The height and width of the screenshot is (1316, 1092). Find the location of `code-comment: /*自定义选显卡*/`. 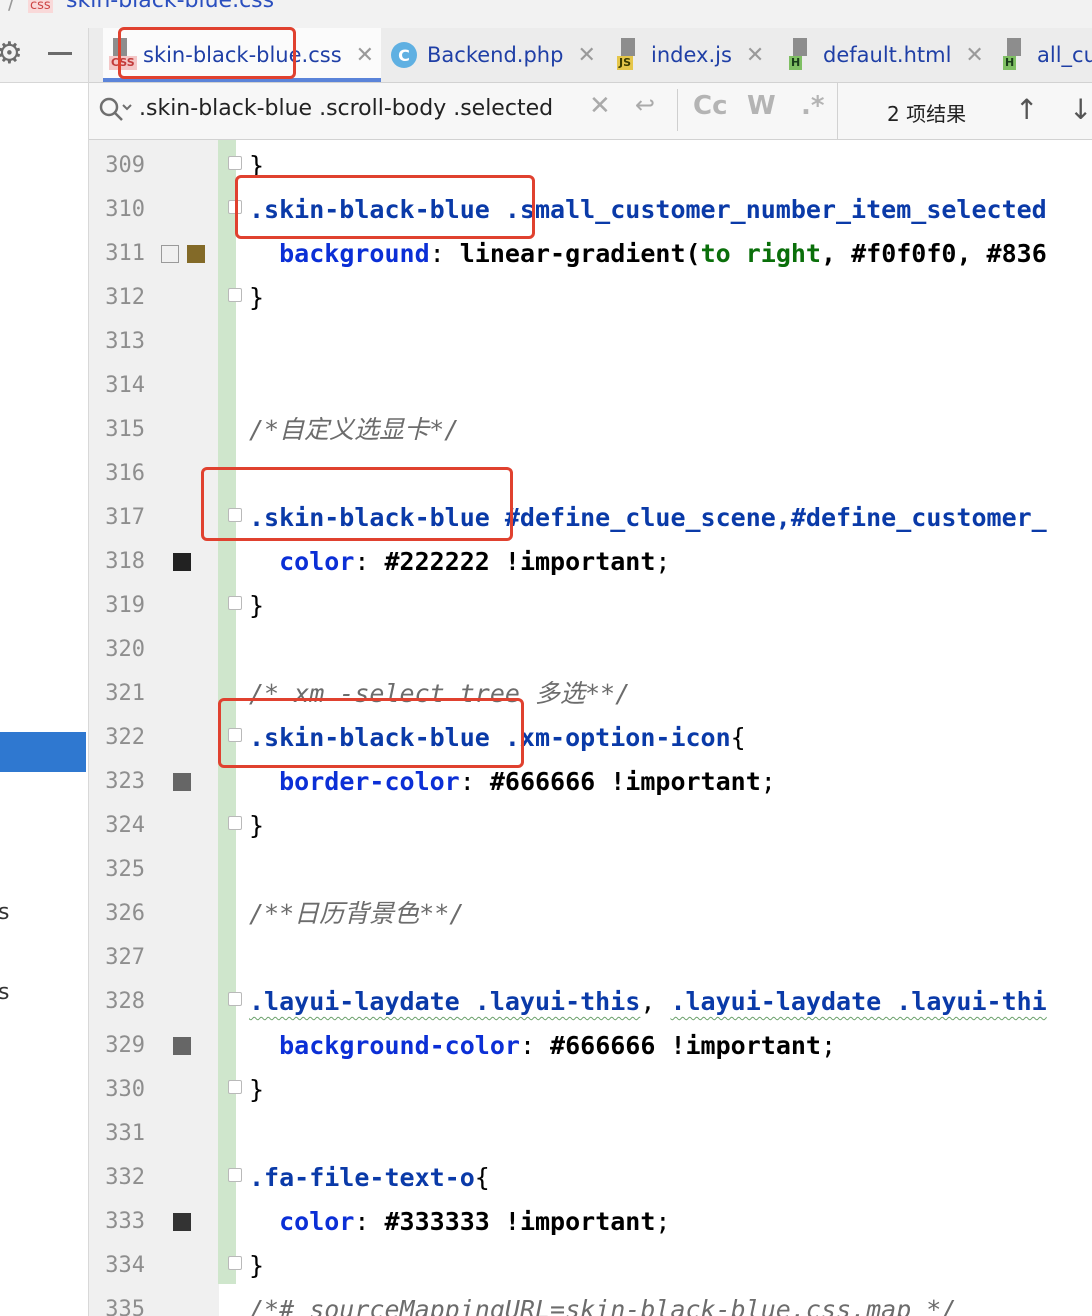

code-comment: /*自定义选显卡*/ is located at coordinates (354, 429).